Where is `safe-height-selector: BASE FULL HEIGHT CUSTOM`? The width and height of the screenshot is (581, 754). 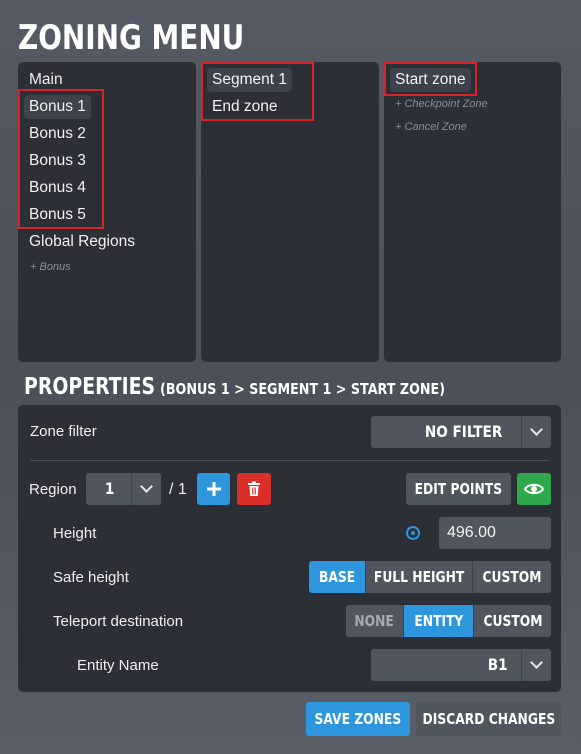 safe-height-selector: BASE FULL HEIGHT CUSTOM is located at coordinates (430, 577).